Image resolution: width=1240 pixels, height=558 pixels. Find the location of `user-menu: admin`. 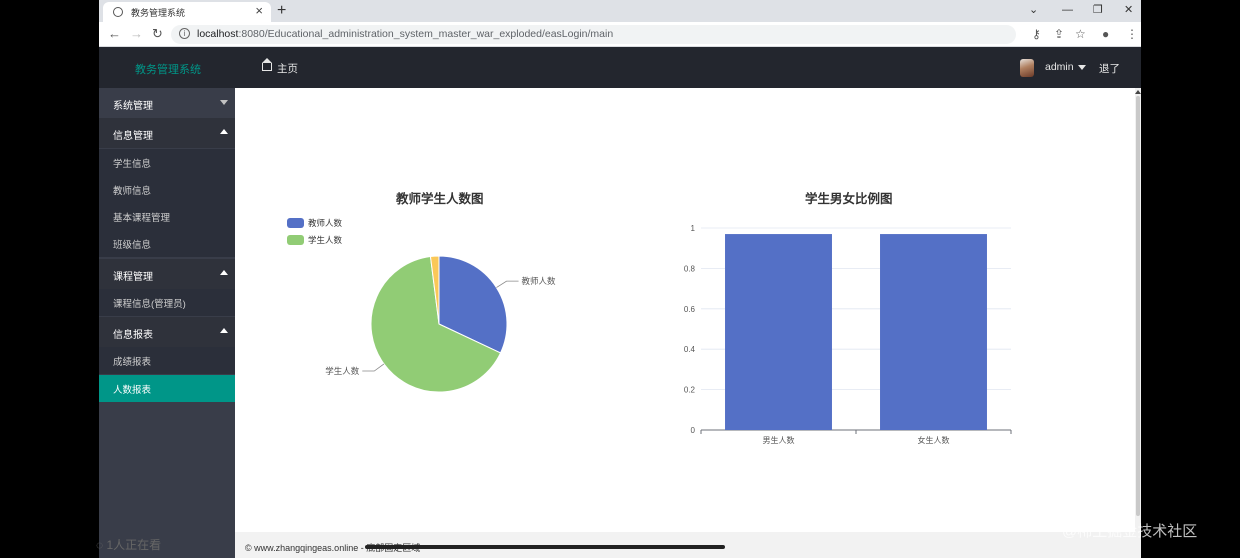

user-menu: admin is located at coordinates (1065, 67).